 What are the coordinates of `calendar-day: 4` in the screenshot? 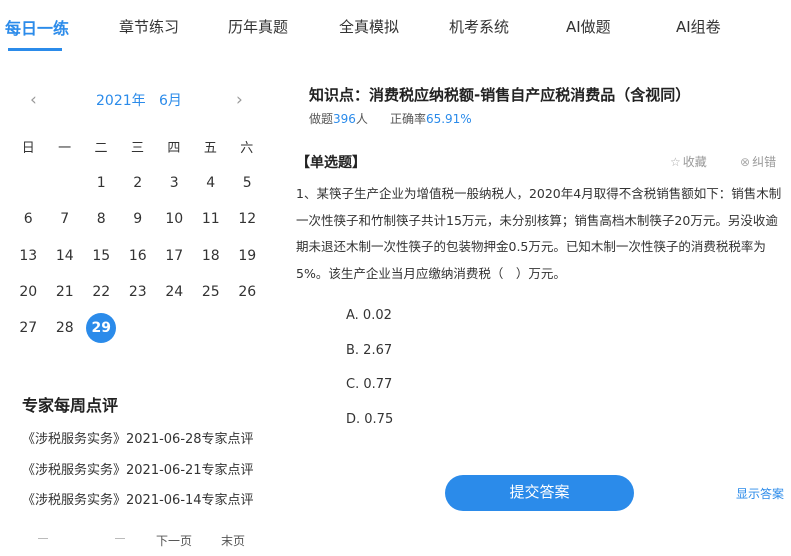 It's located at (211, 183).